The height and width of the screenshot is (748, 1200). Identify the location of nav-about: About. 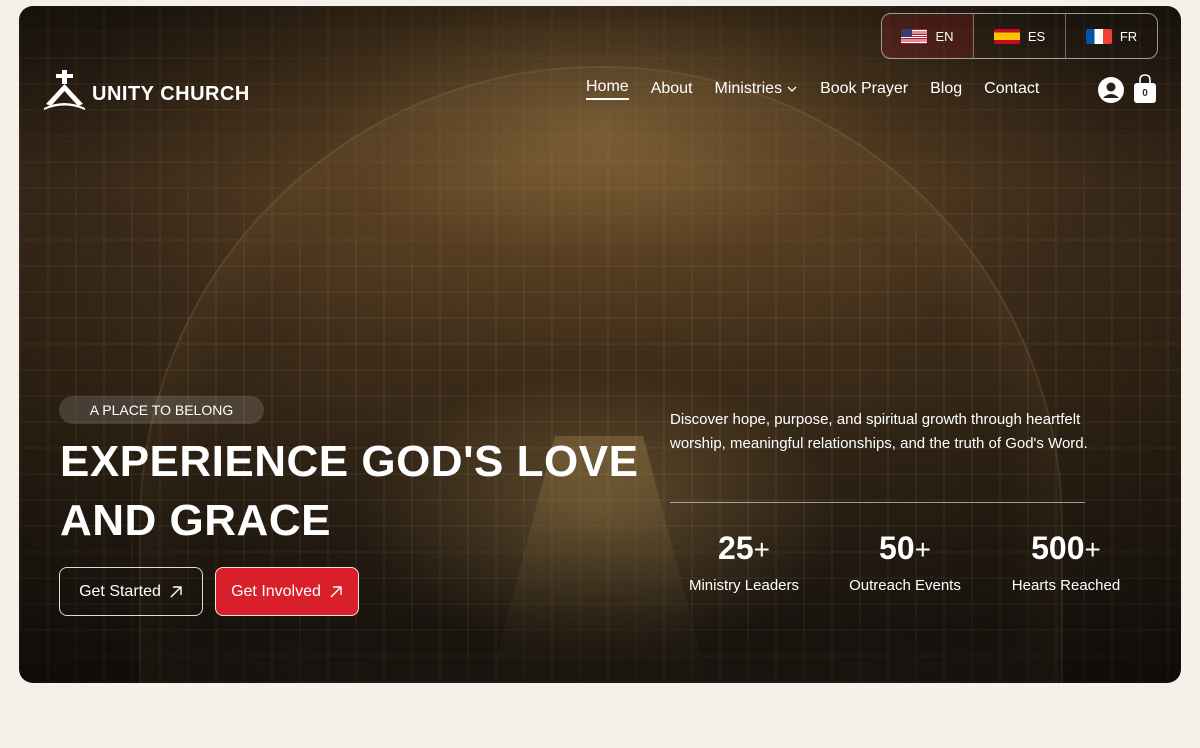
(672, 89).